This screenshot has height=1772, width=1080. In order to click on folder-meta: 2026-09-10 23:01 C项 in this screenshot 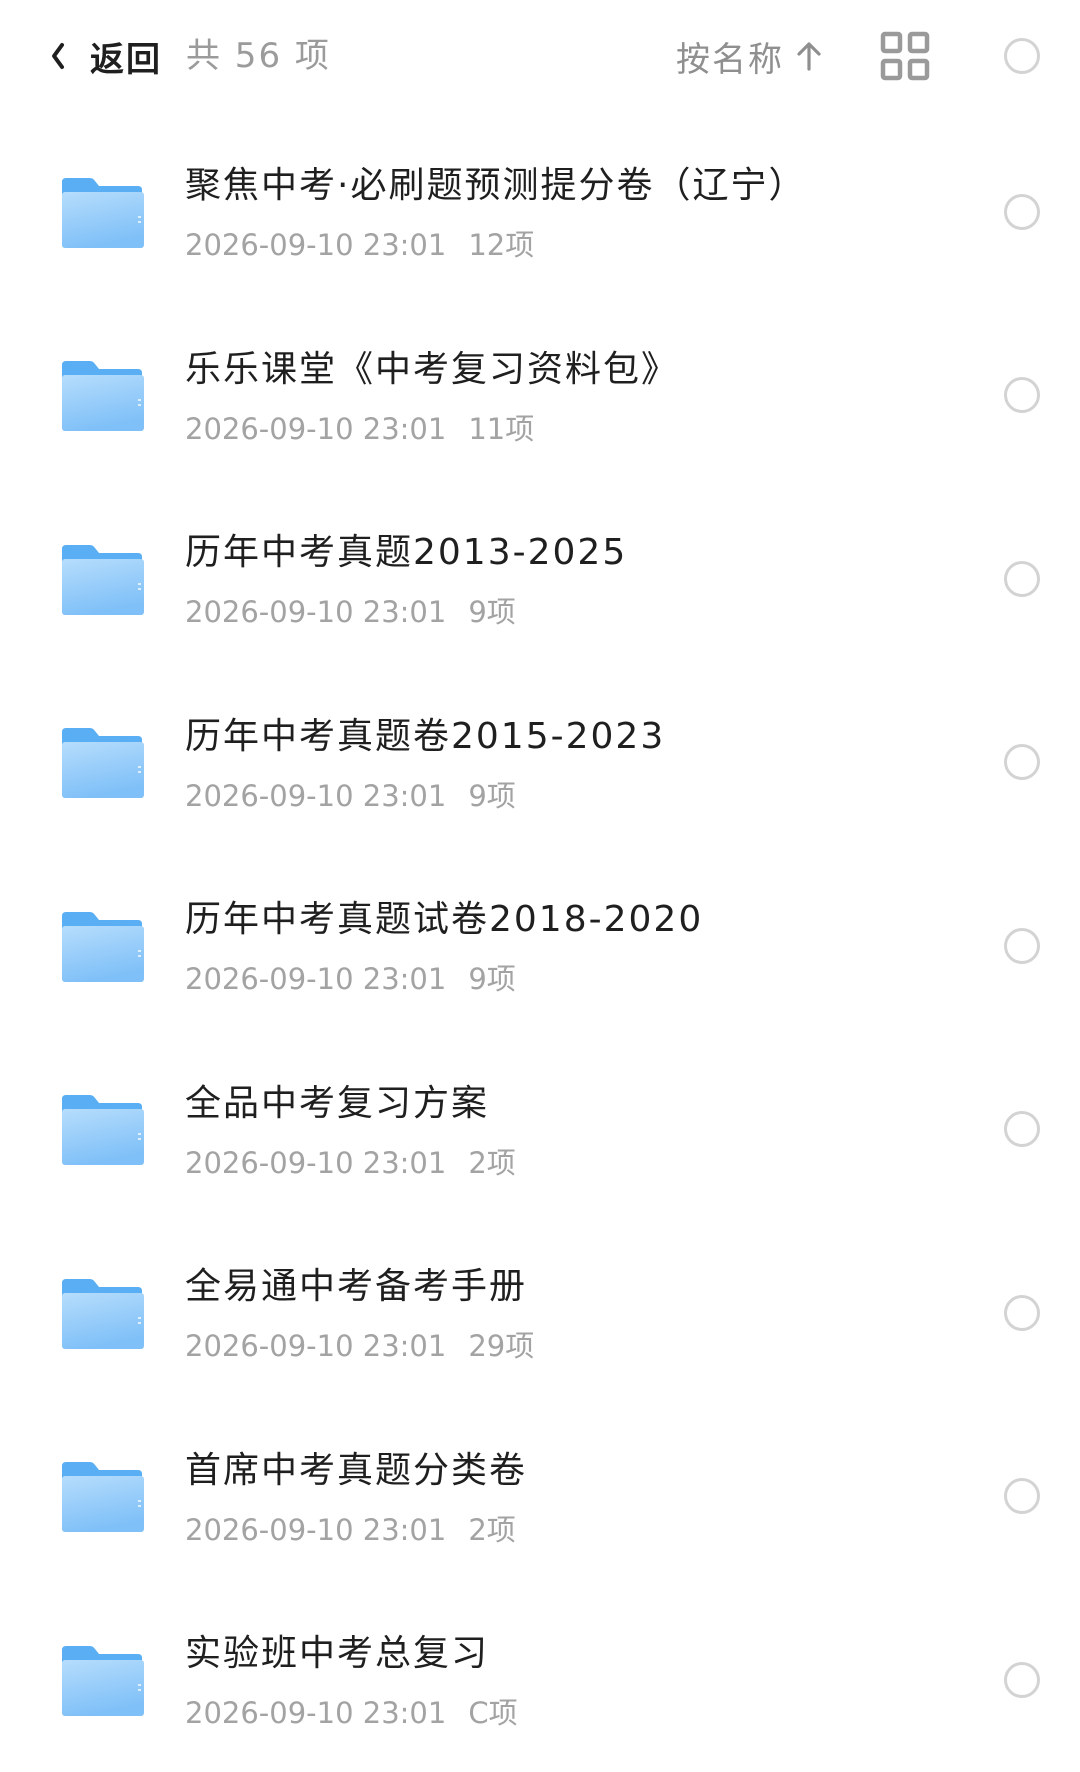, I will do `click(351, 1711)`.